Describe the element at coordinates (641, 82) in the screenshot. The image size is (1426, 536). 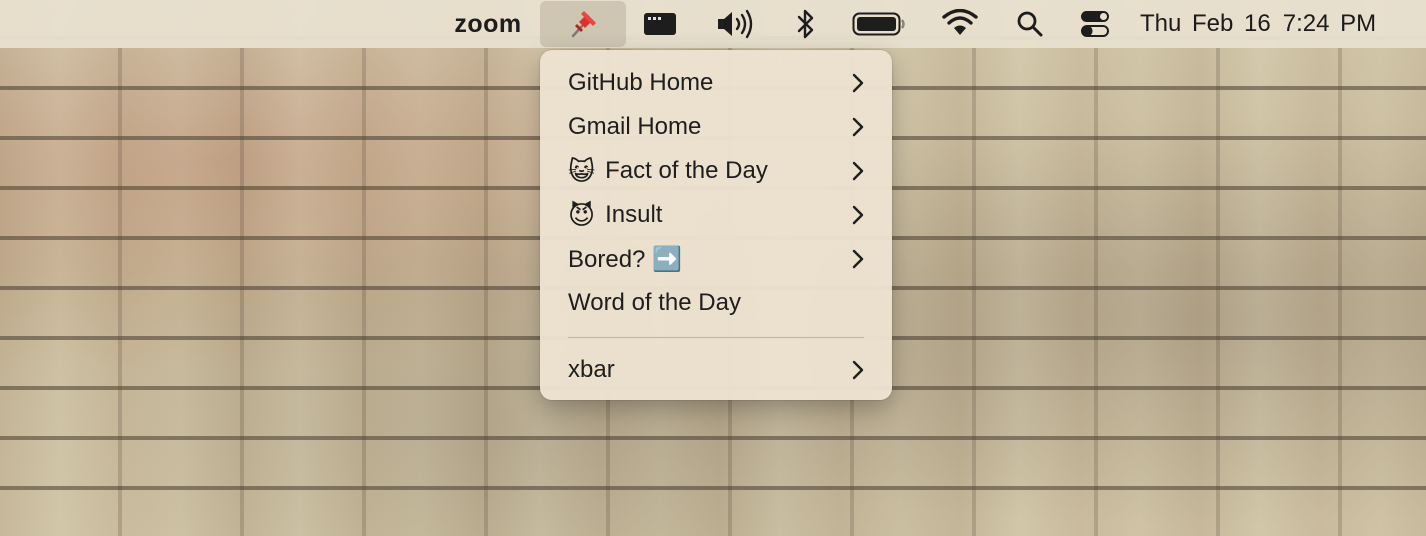
I see `menu-item-label: GitHub Home` at that location.